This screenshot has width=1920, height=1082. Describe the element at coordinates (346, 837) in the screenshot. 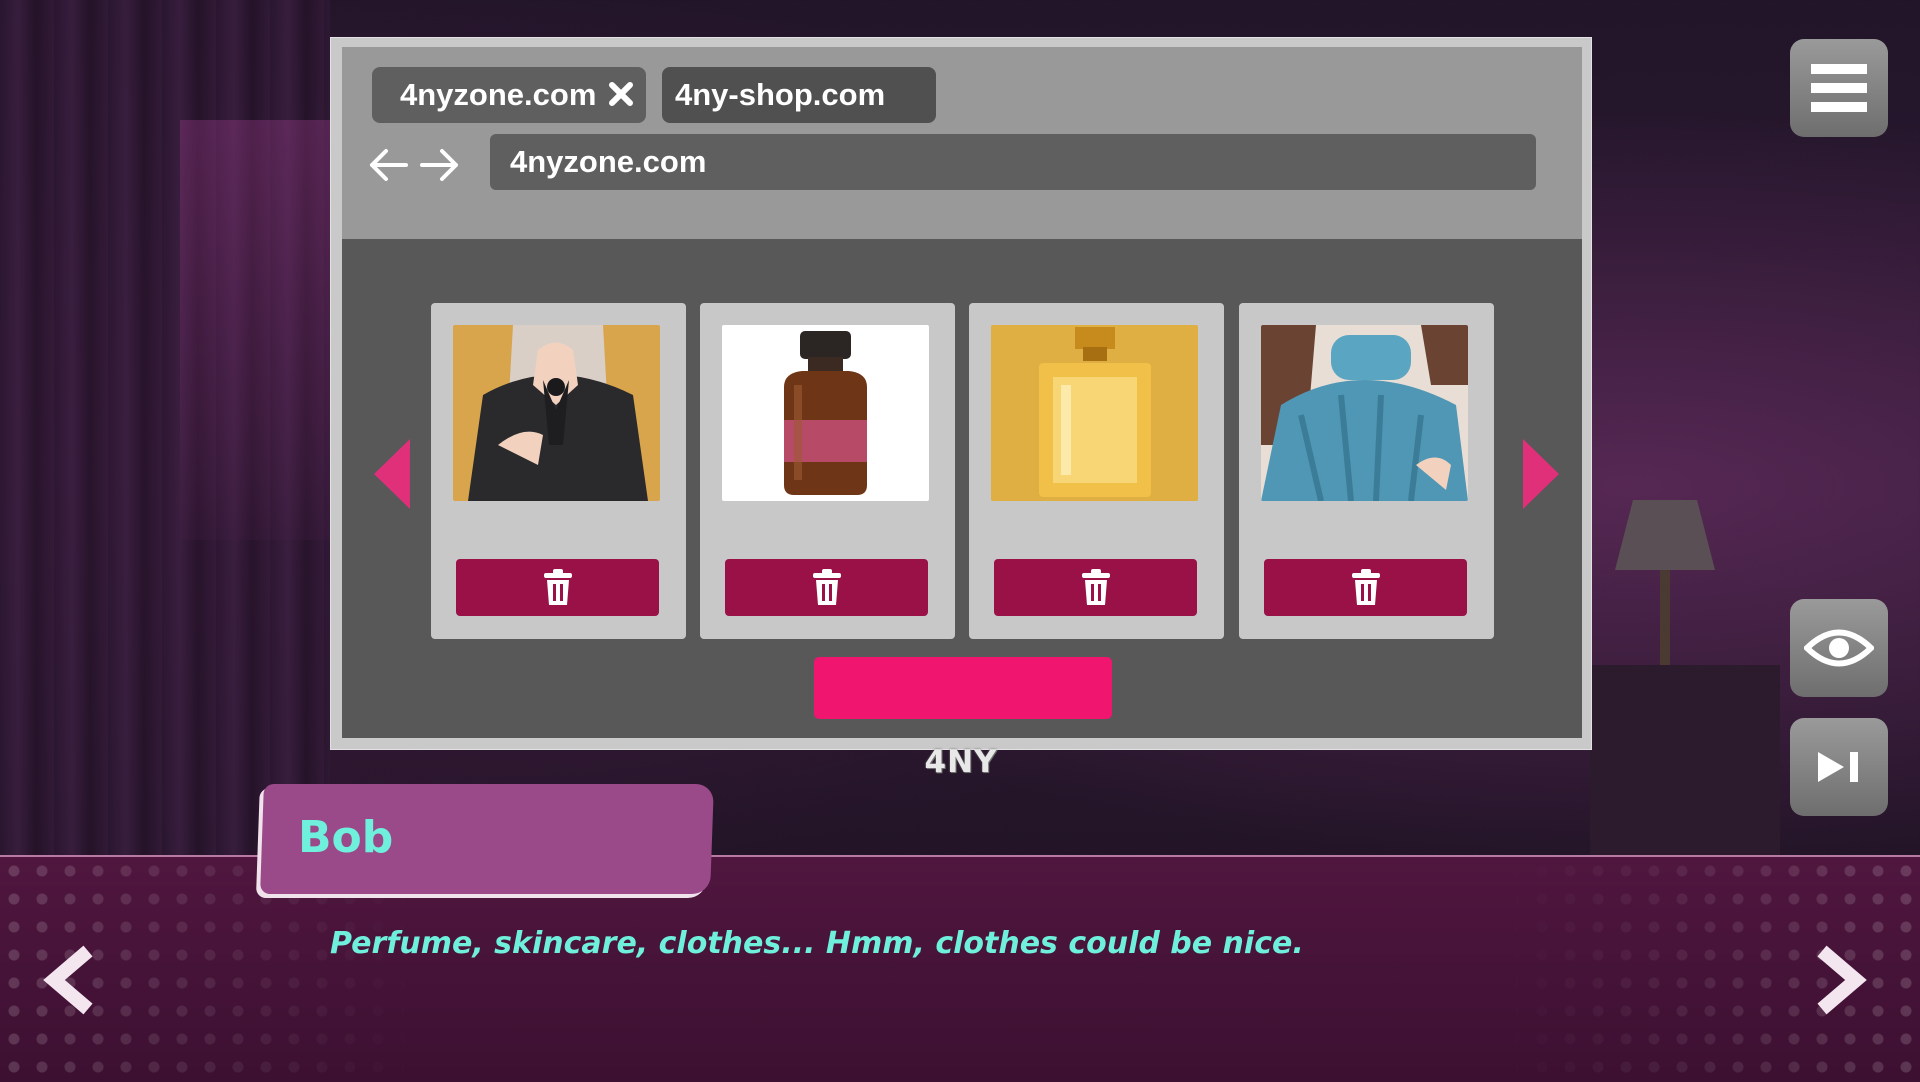

I see `speaker-name: Bob` at that location.